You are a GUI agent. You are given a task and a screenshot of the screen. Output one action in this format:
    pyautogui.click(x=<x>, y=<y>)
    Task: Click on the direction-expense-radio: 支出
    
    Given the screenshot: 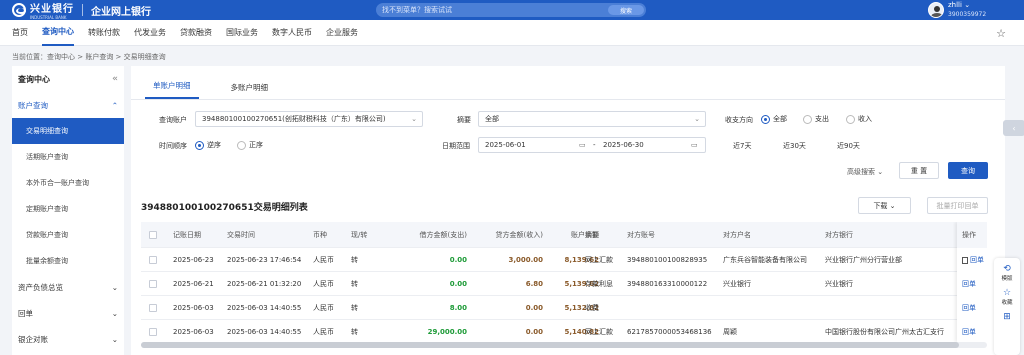 What is the action you would take?
    pyautogui.click(x=816, y=119)
    